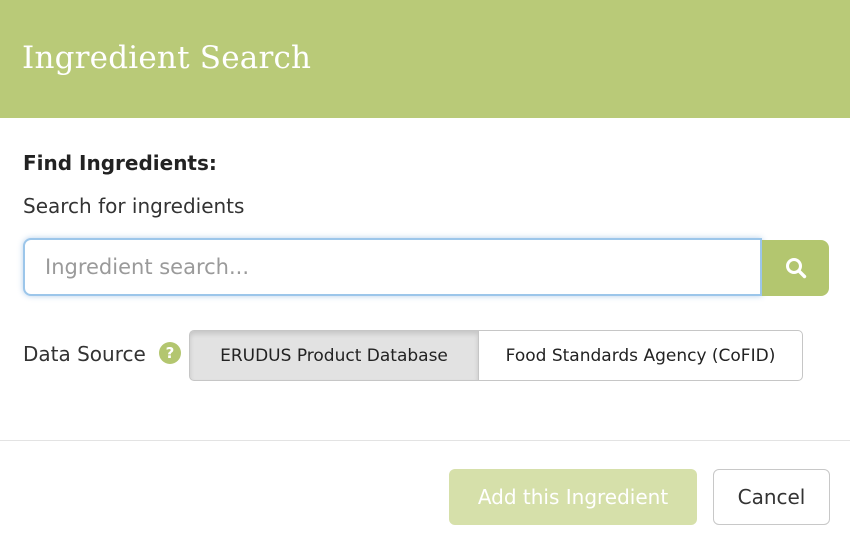  What do you see at coordinates (334, 355) in the screenshot?
I see `source-option-erudus: ERUDUS Product Database` at bounding box center [334, 355].